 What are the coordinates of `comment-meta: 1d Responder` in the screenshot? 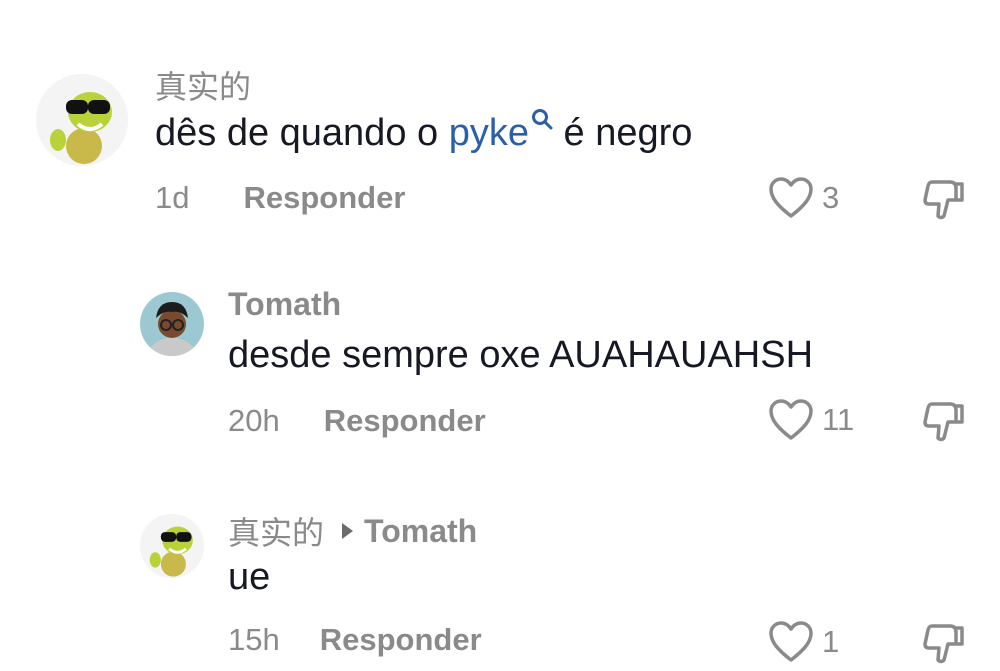 It's located at (280, 198).